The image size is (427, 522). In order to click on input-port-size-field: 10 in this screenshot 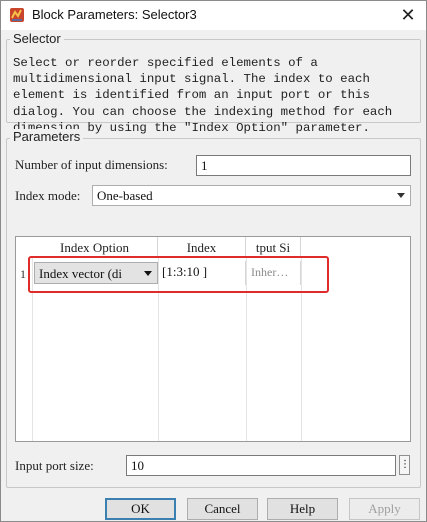, I will do `click(261, 465)`.